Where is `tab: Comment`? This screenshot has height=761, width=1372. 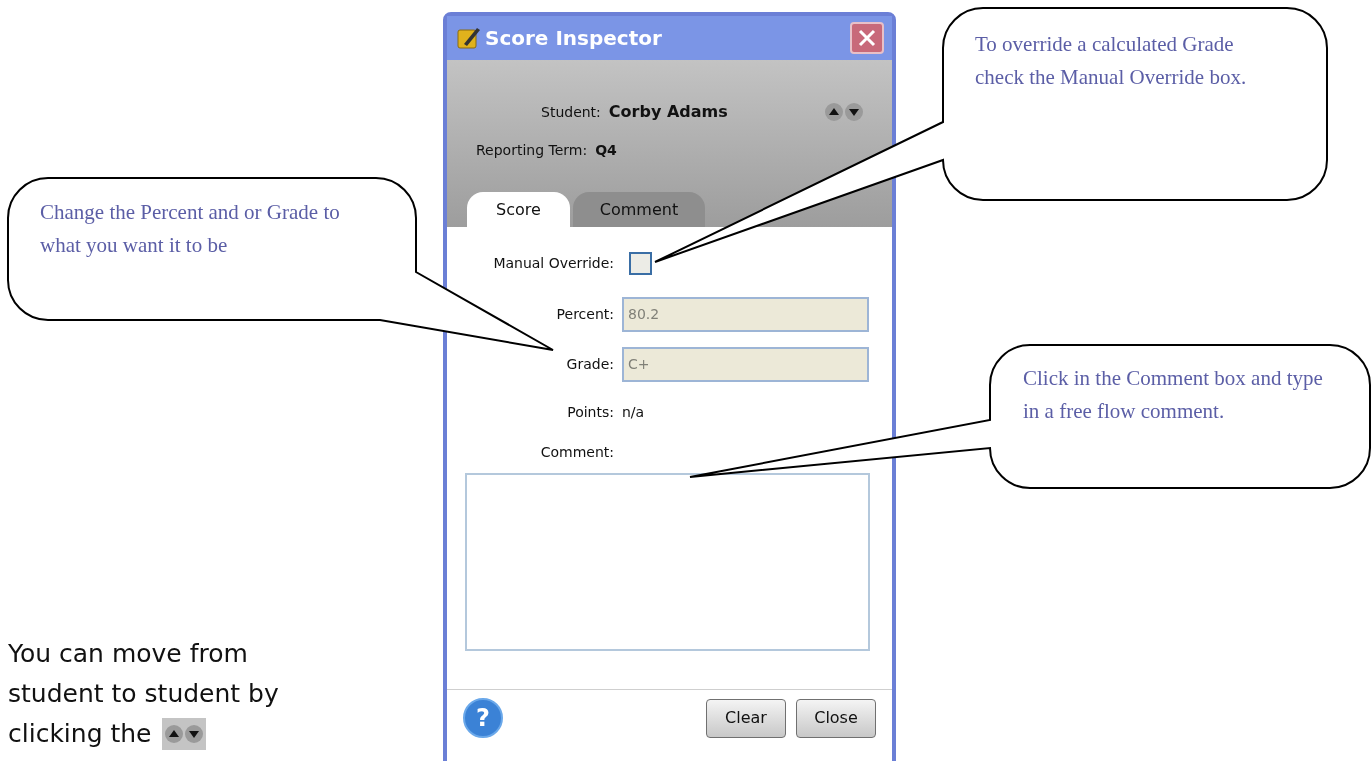 tab: Comment is located at coordinates (639, 209).